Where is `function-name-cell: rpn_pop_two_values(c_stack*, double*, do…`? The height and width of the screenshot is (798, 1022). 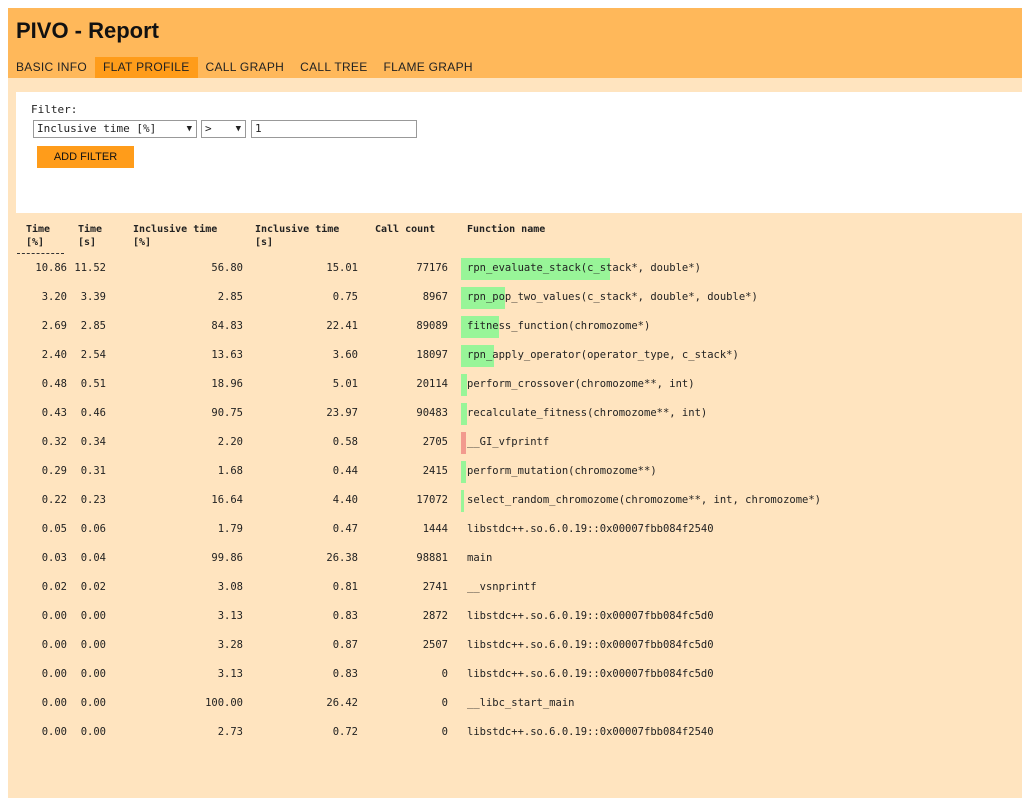 function-name-cell: rpn_pop_two_values(c_stack*, double*, do… is located at coordinates (612, 297).